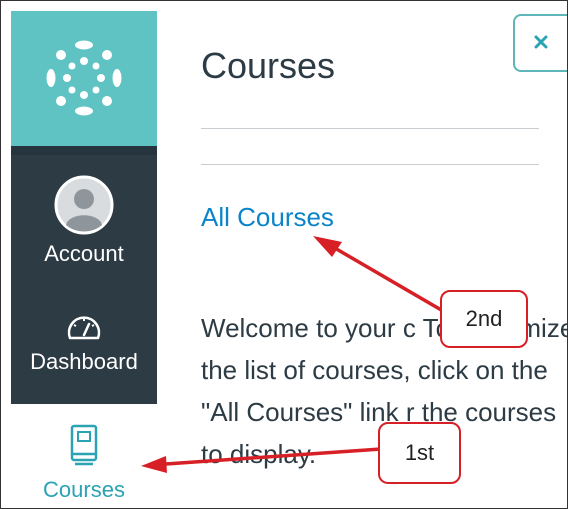 Image resolution: width=568 pixels, height=509 pixels. Describe the element at coordinates (484, 319) in the screenshot. I see `callout-2nd: 2nd` at that location.